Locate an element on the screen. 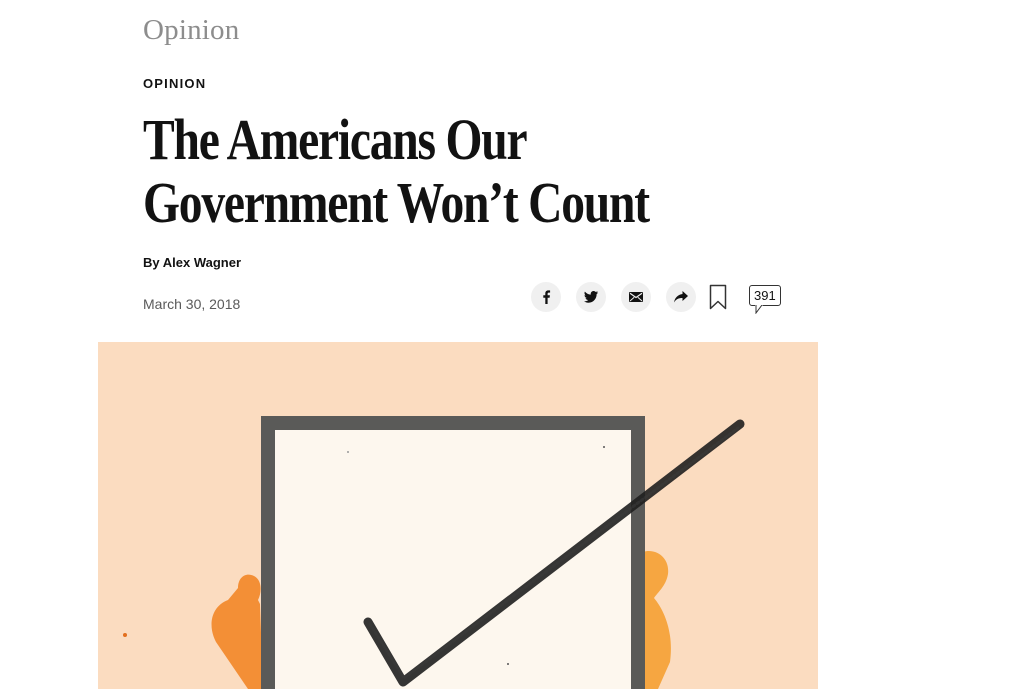  twitter-icon is located at coordinates (591, 297).